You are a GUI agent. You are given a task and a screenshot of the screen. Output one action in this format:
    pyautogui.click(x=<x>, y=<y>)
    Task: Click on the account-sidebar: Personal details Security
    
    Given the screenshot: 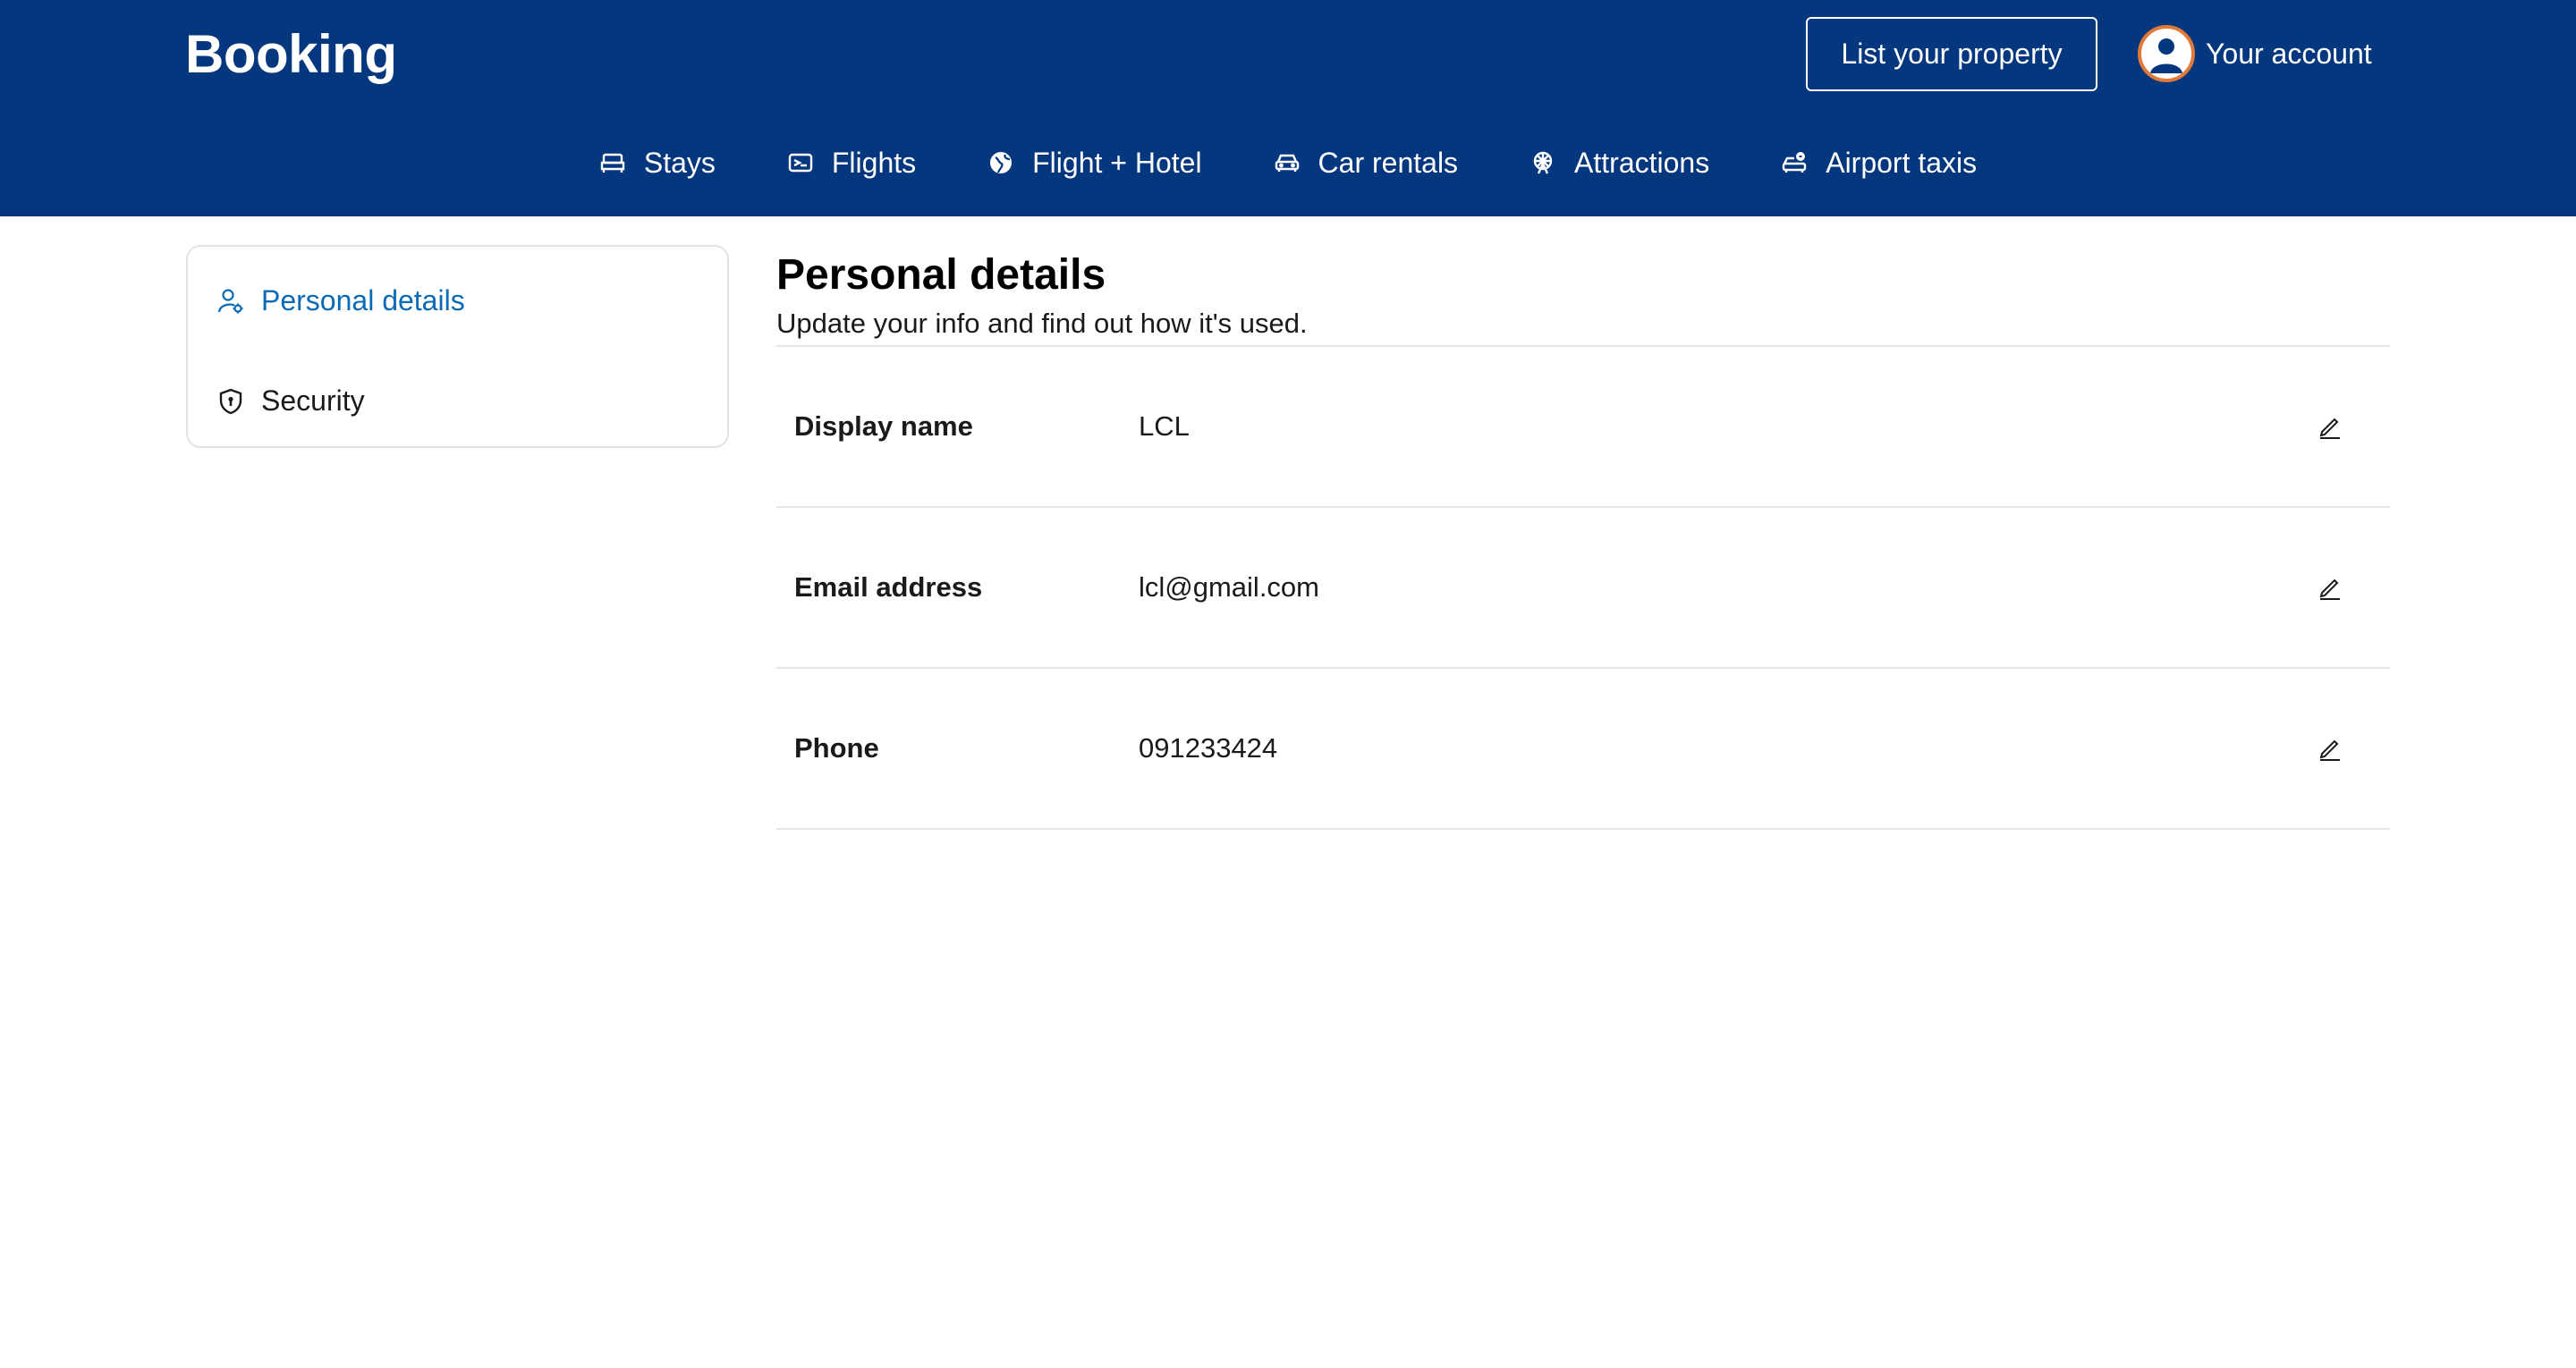 What is the action you would take?
    pyautogui.click(x=457, y=347)
    